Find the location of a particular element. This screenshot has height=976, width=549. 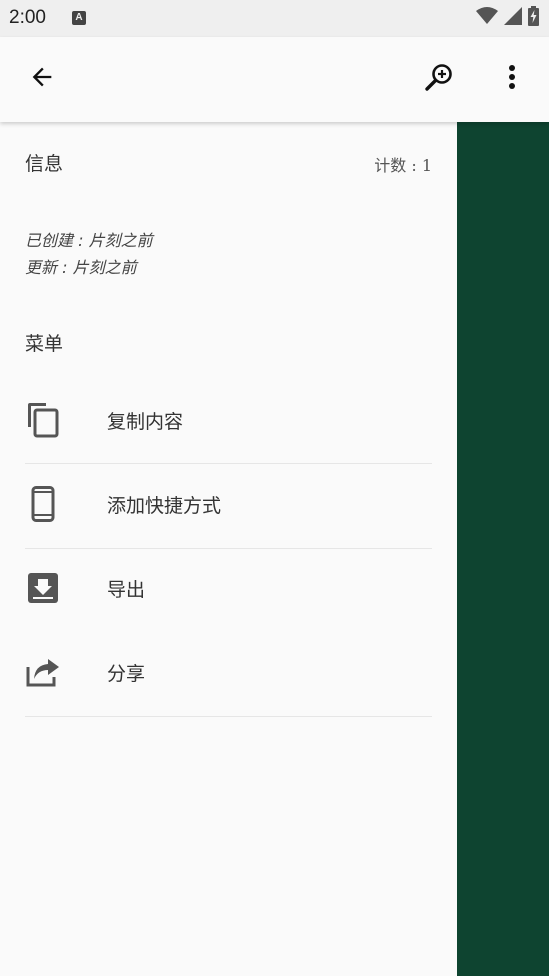

background-content-panel is located at coordinates (503, 549).